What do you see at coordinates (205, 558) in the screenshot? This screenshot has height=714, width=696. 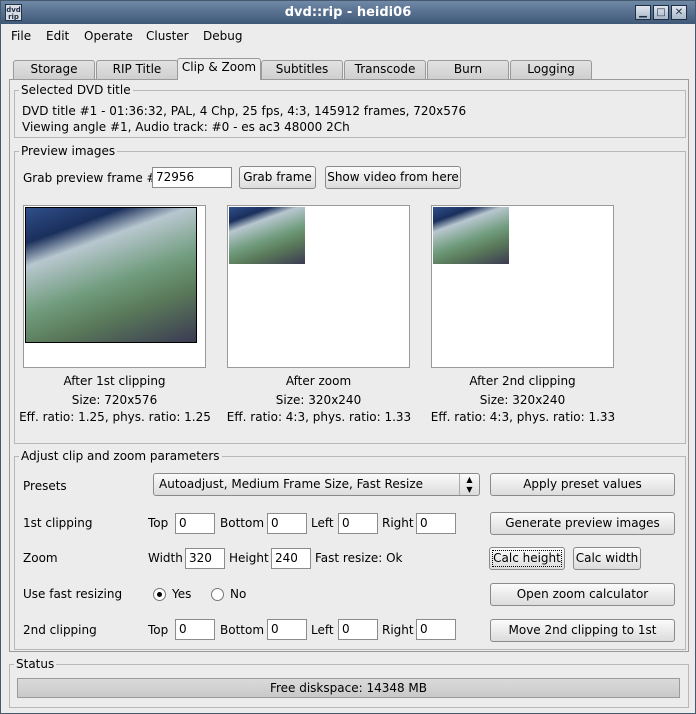 I see `zoom-width-input: 320` at bounding box center [205, 558].